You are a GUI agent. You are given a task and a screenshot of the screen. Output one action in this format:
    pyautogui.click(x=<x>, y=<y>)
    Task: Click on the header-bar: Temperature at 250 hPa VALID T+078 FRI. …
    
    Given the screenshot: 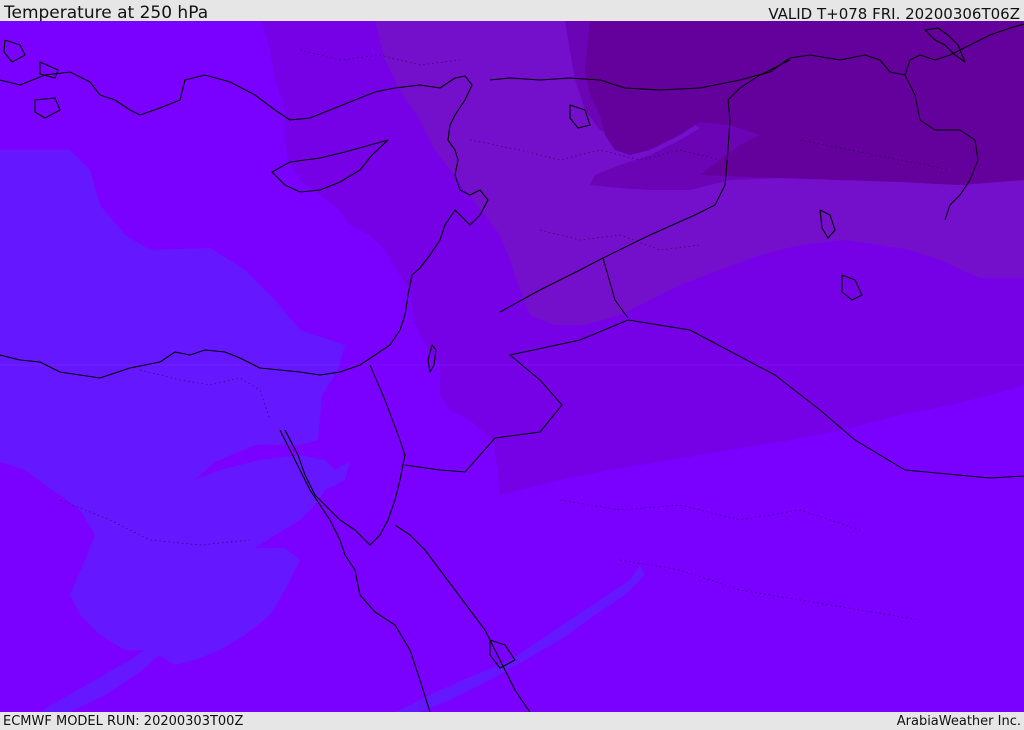 What is the action you would take?
    pyautogui.click(x=512, y=11)
    